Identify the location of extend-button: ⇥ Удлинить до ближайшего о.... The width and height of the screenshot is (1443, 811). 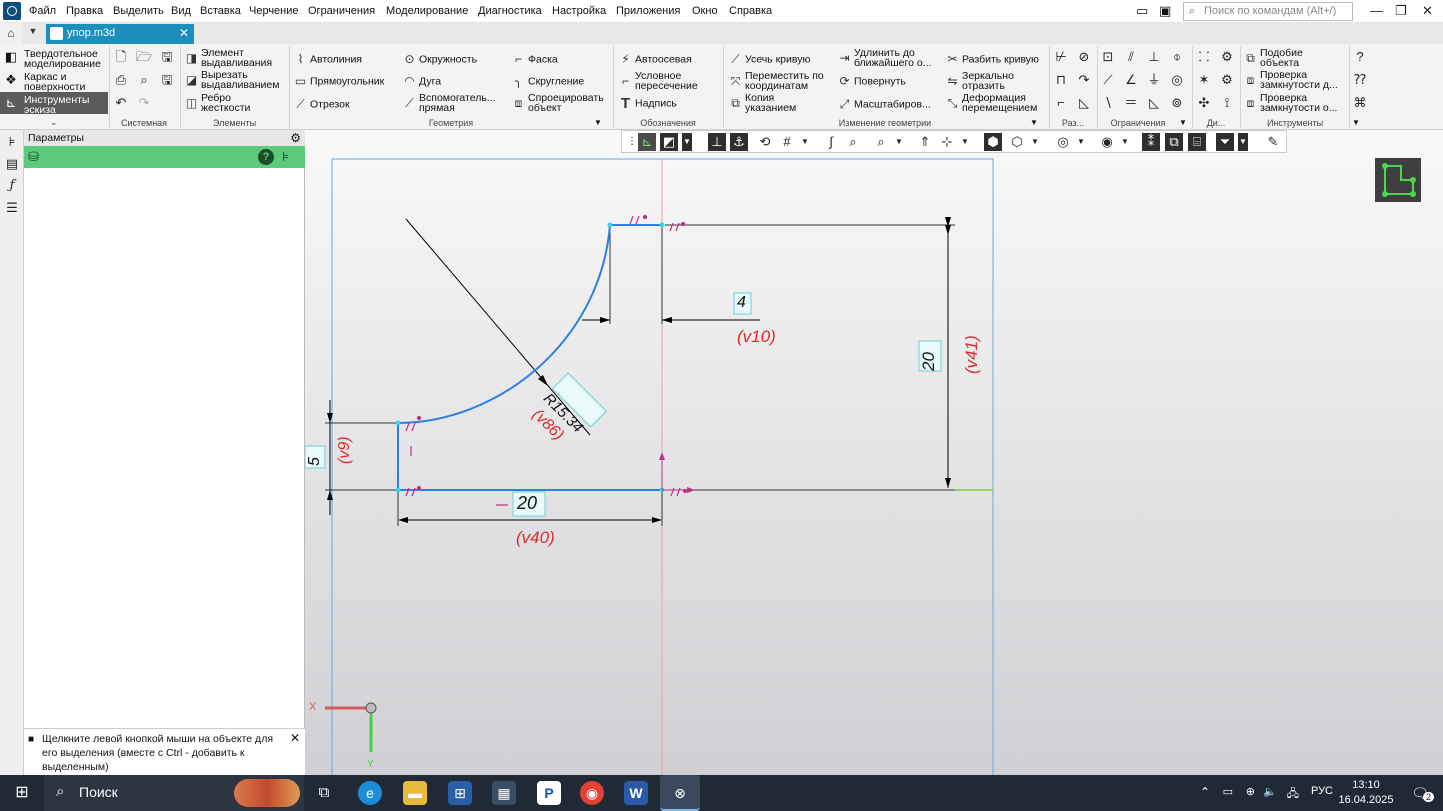
(884, 58).